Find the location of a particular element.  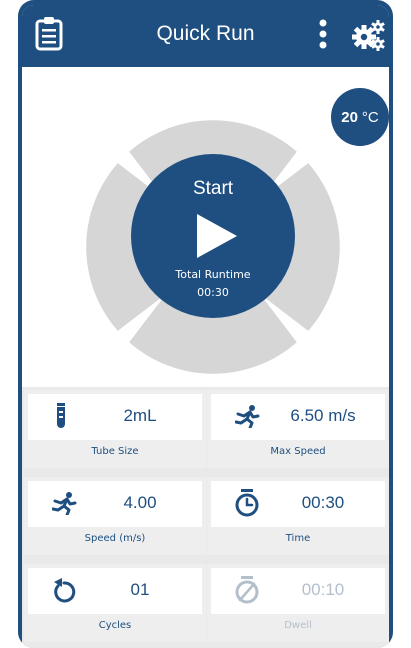

dwell-card: 00:10 Dwell is located at coordinates (298, 603).